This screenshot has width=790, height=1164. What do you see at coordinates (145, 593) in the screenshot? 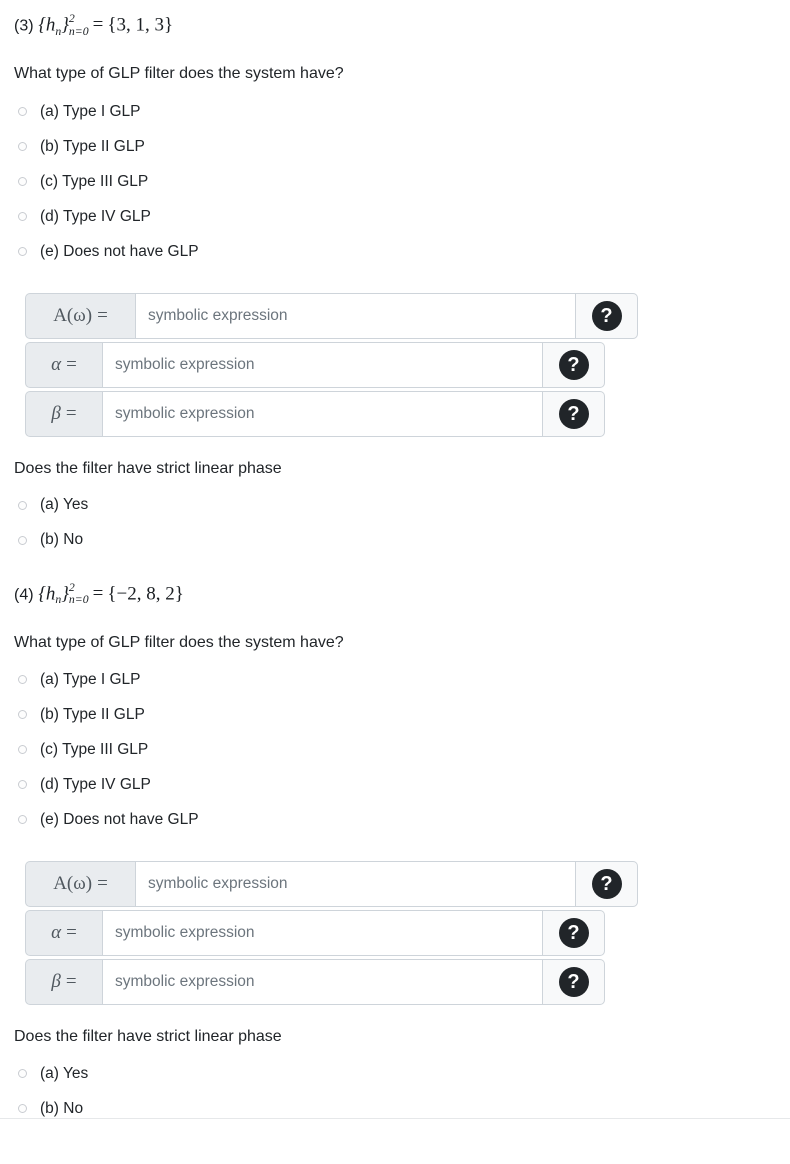
I see `question-4-values: {−2, 8, 2}` at bounding box center [145, 593].